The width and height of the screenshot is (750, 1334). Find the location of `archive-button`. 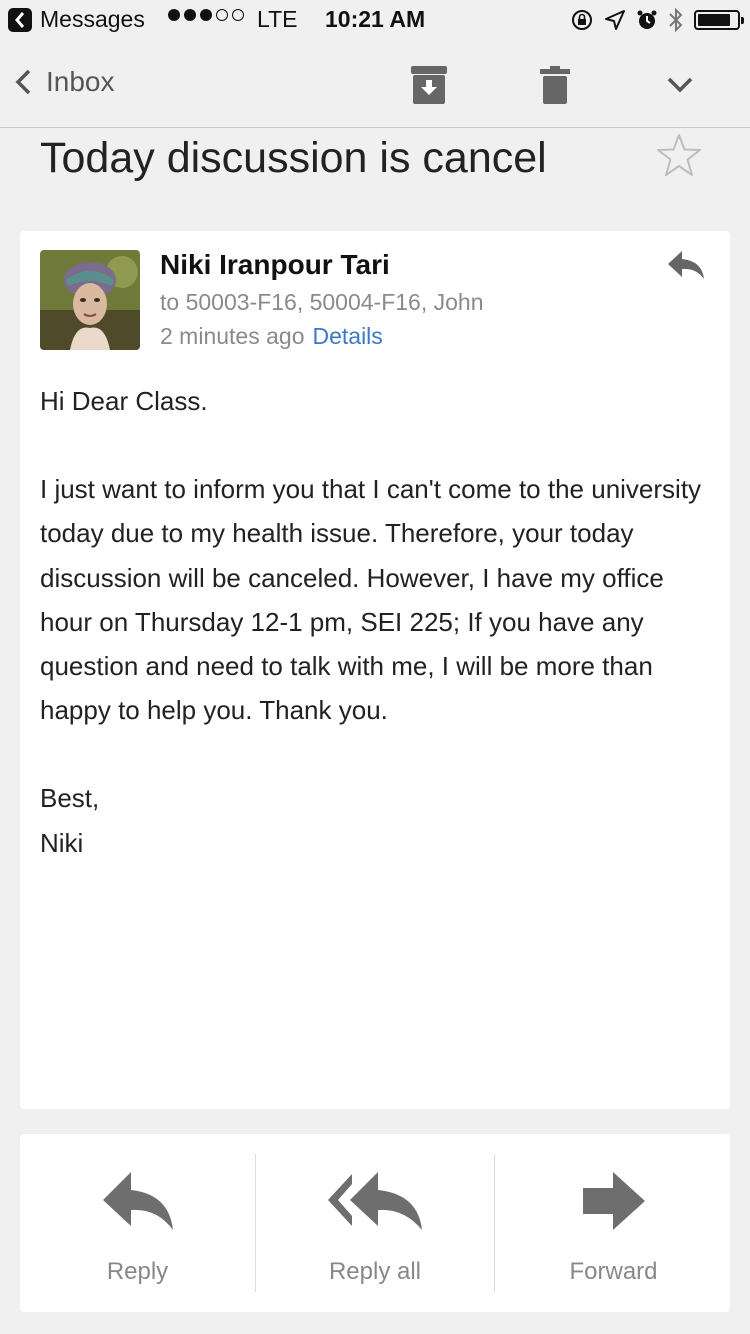

archive-button is located at coordinates (429, 87).